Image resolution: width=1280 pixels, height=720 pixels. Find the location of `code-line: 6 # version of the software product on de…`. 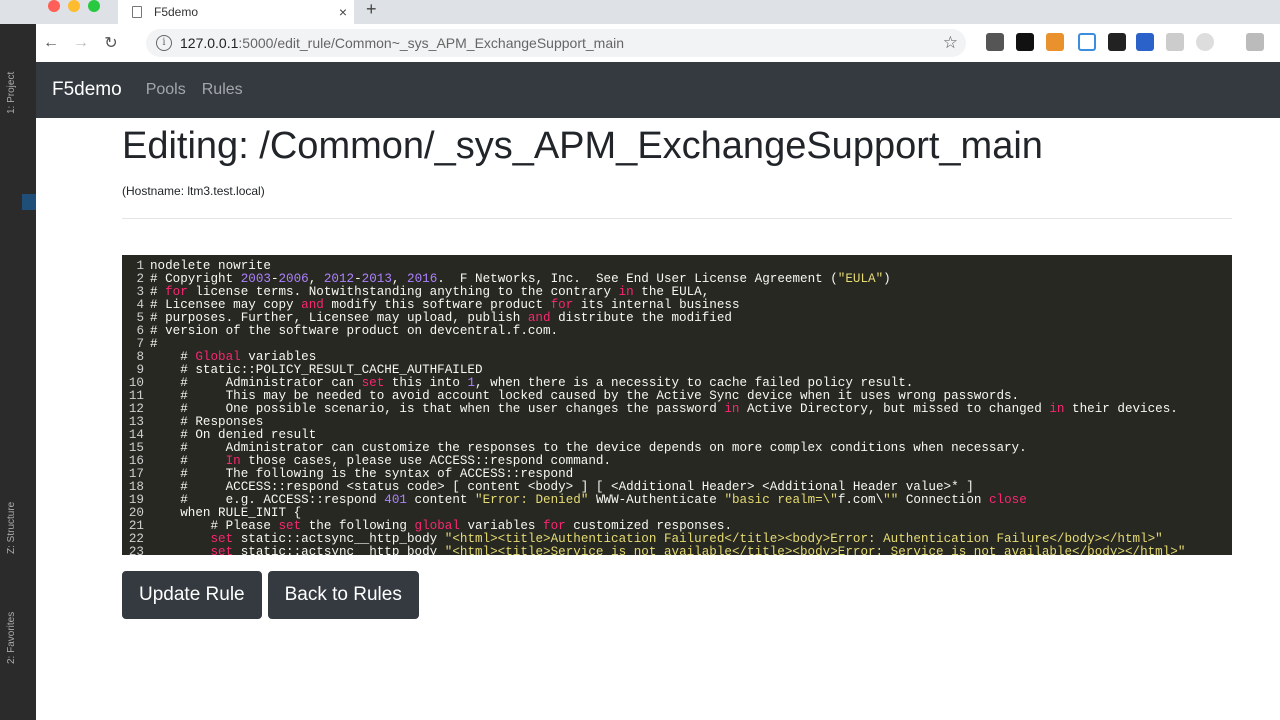

code-line: 6 # version of the software product on de… is located at coordinates (677, 331).